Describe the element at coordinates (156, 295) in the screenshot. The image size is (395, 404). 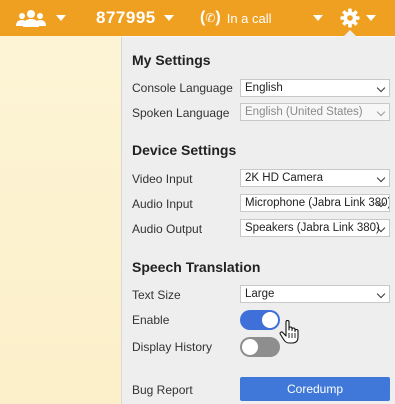
I see `text-size-label: Text Size` at that location.